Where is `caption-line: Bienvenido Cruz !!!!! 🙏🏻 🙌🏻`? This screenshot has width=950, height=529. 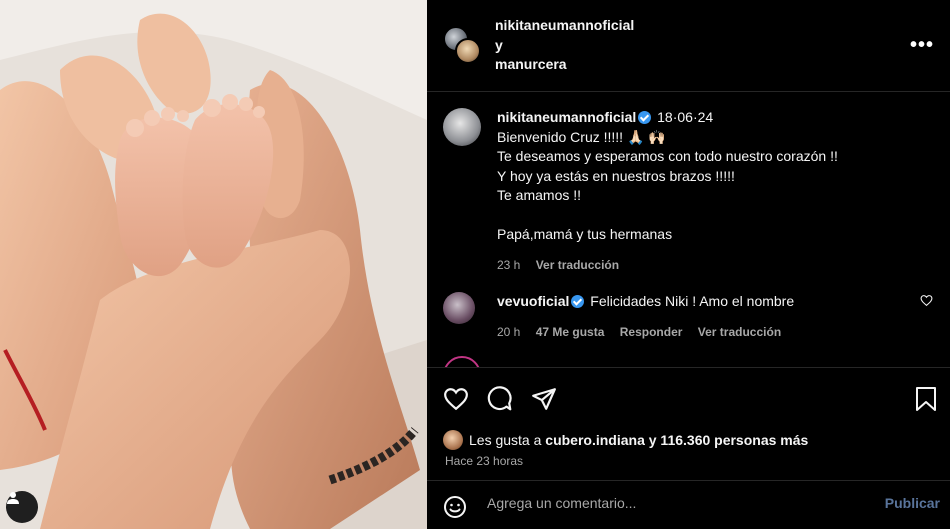 caption-line: Bienvenido Cruz !!!!! 🙏🏻 🙌🏻 is located at coordinates (581, 136).